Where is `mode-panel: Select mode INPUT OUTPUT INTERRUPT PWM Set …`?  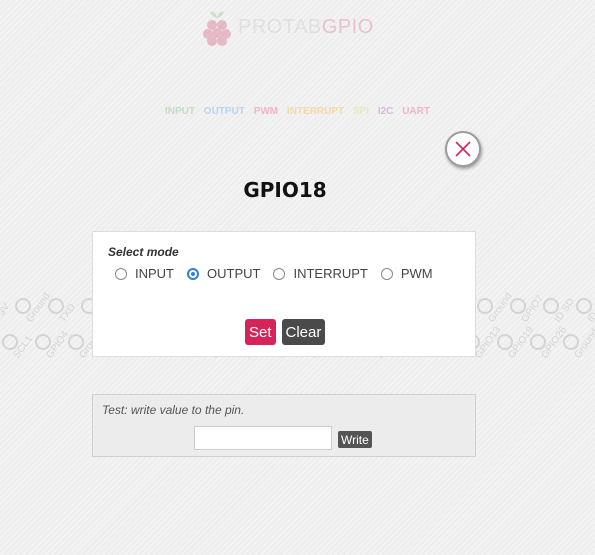
mode-panel: Select mode INPUT OUTPUT INTERRUPT PWM Set … is located at coordinates (284, 294).